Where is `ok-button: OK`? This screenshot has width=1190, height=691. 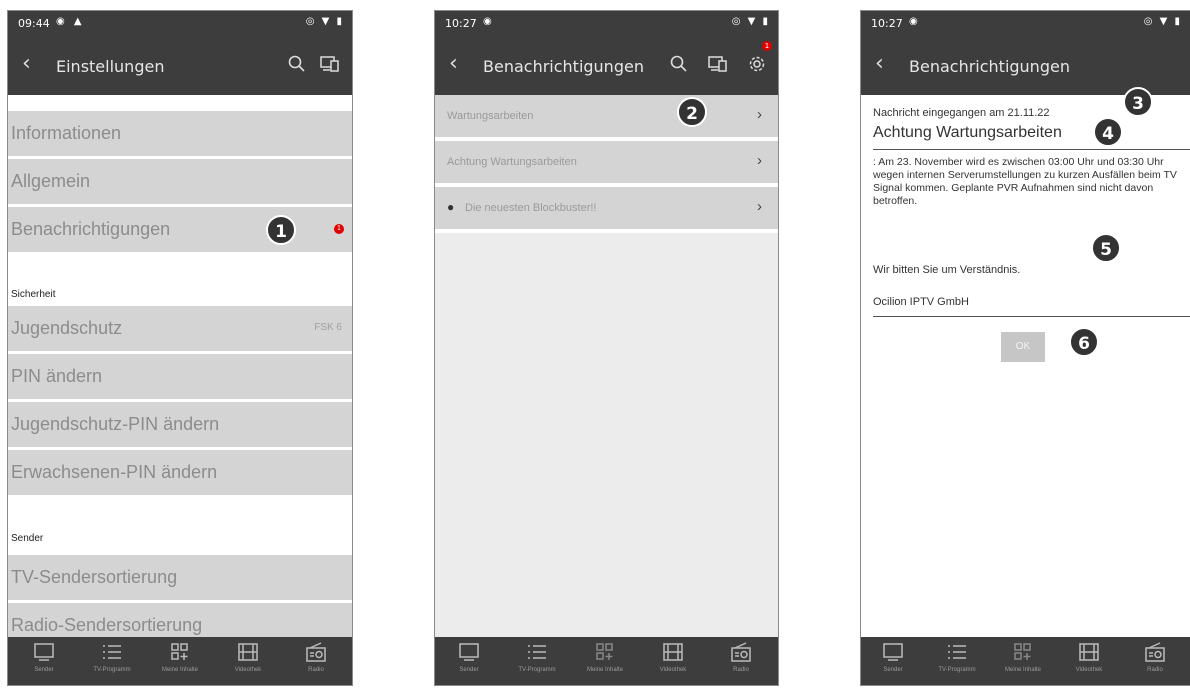
ok-button: OK is located at coordinates (1023, 347).